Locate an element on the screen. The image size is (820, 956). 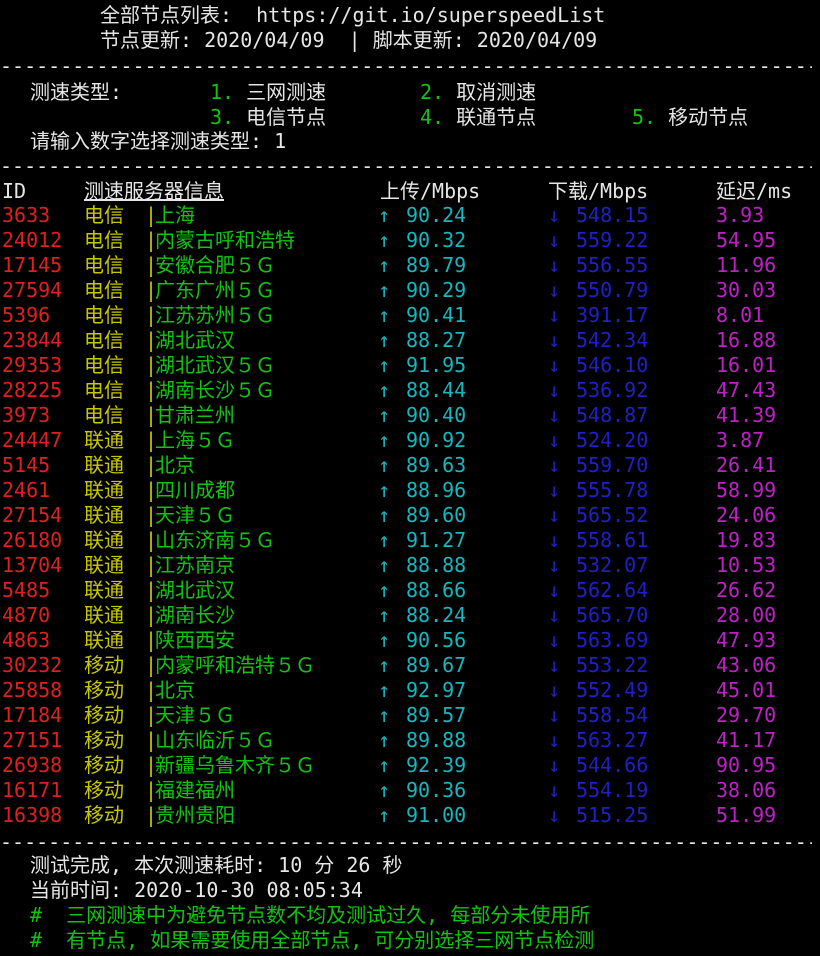
row-location: 湖南长沙 is located at coordinates (195, 615).